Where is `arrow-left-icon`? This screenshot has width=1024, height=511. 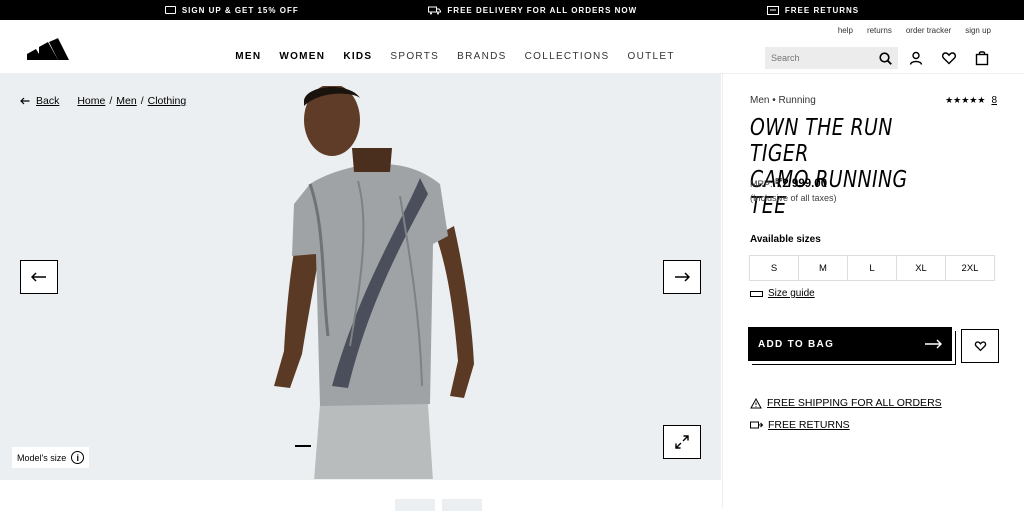 arrow-left-icon is located at coordinates (38, 277).